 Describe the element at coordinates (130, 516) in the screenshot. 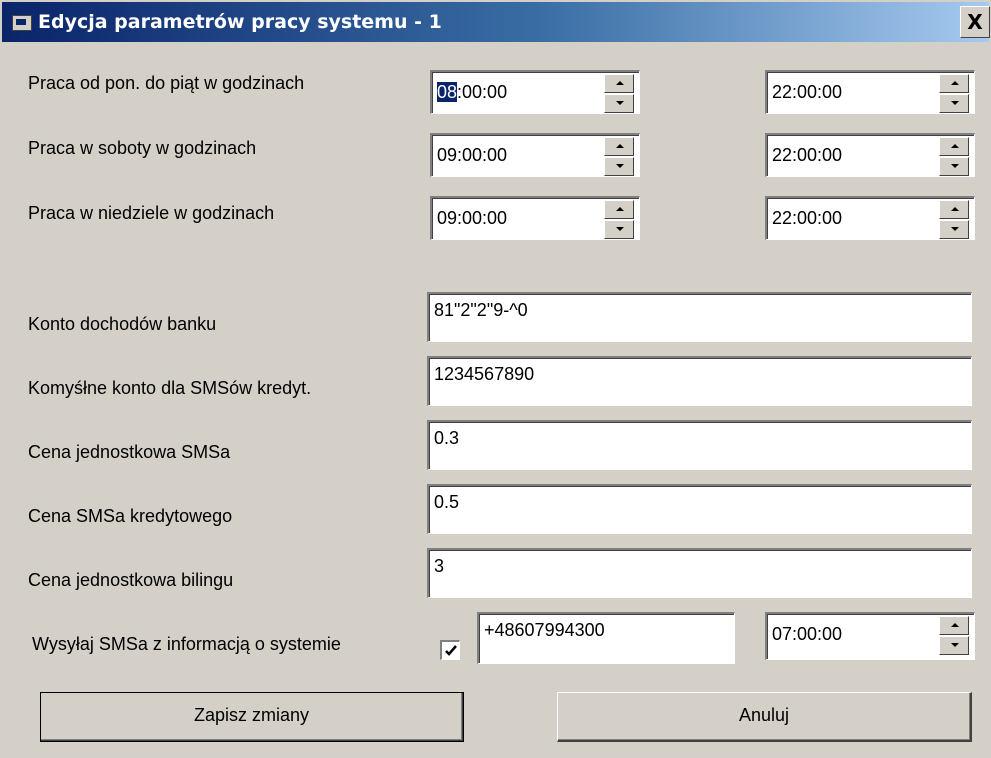

I see `credit-sms-price-label: Cena SMSa kredytowego` at that location.